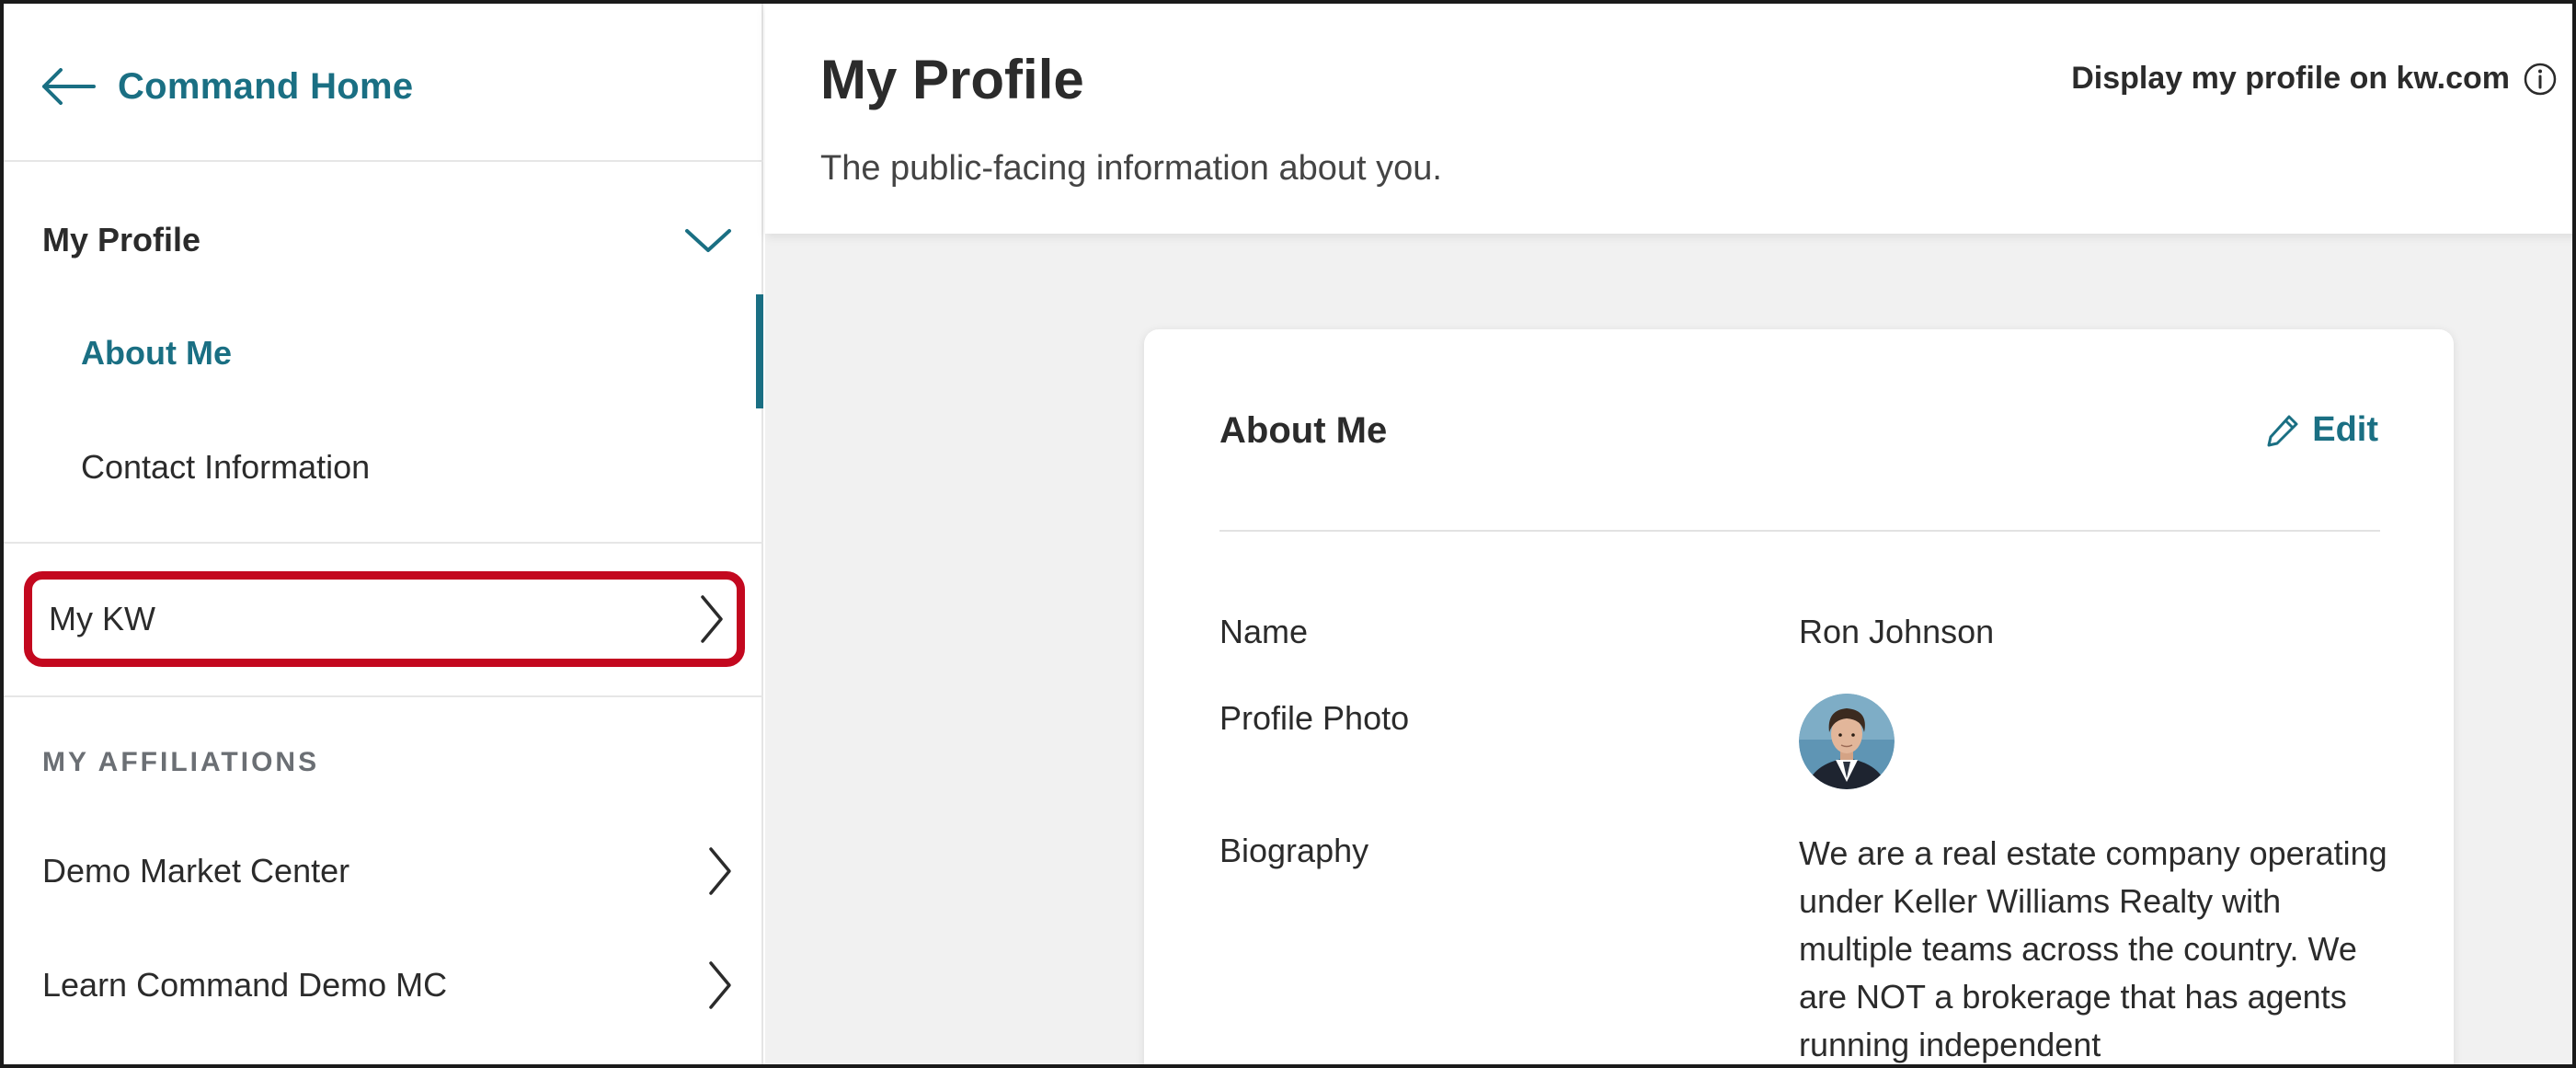 This screenshot has height=1068, width=2576. I want to click on info-icon, so click(2540, 79).